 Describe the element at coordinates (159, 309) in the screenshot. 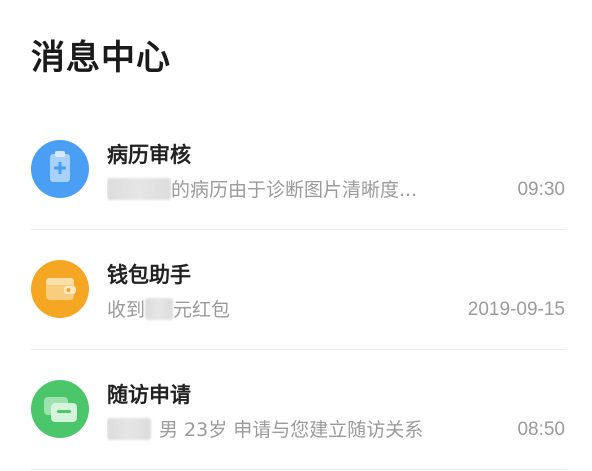

I see `redacted-amount` at that location.